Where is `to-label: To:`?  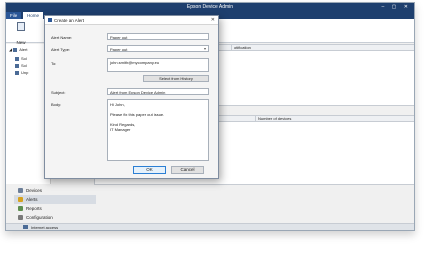
to-label: To: is located at coordinates (54, 63).